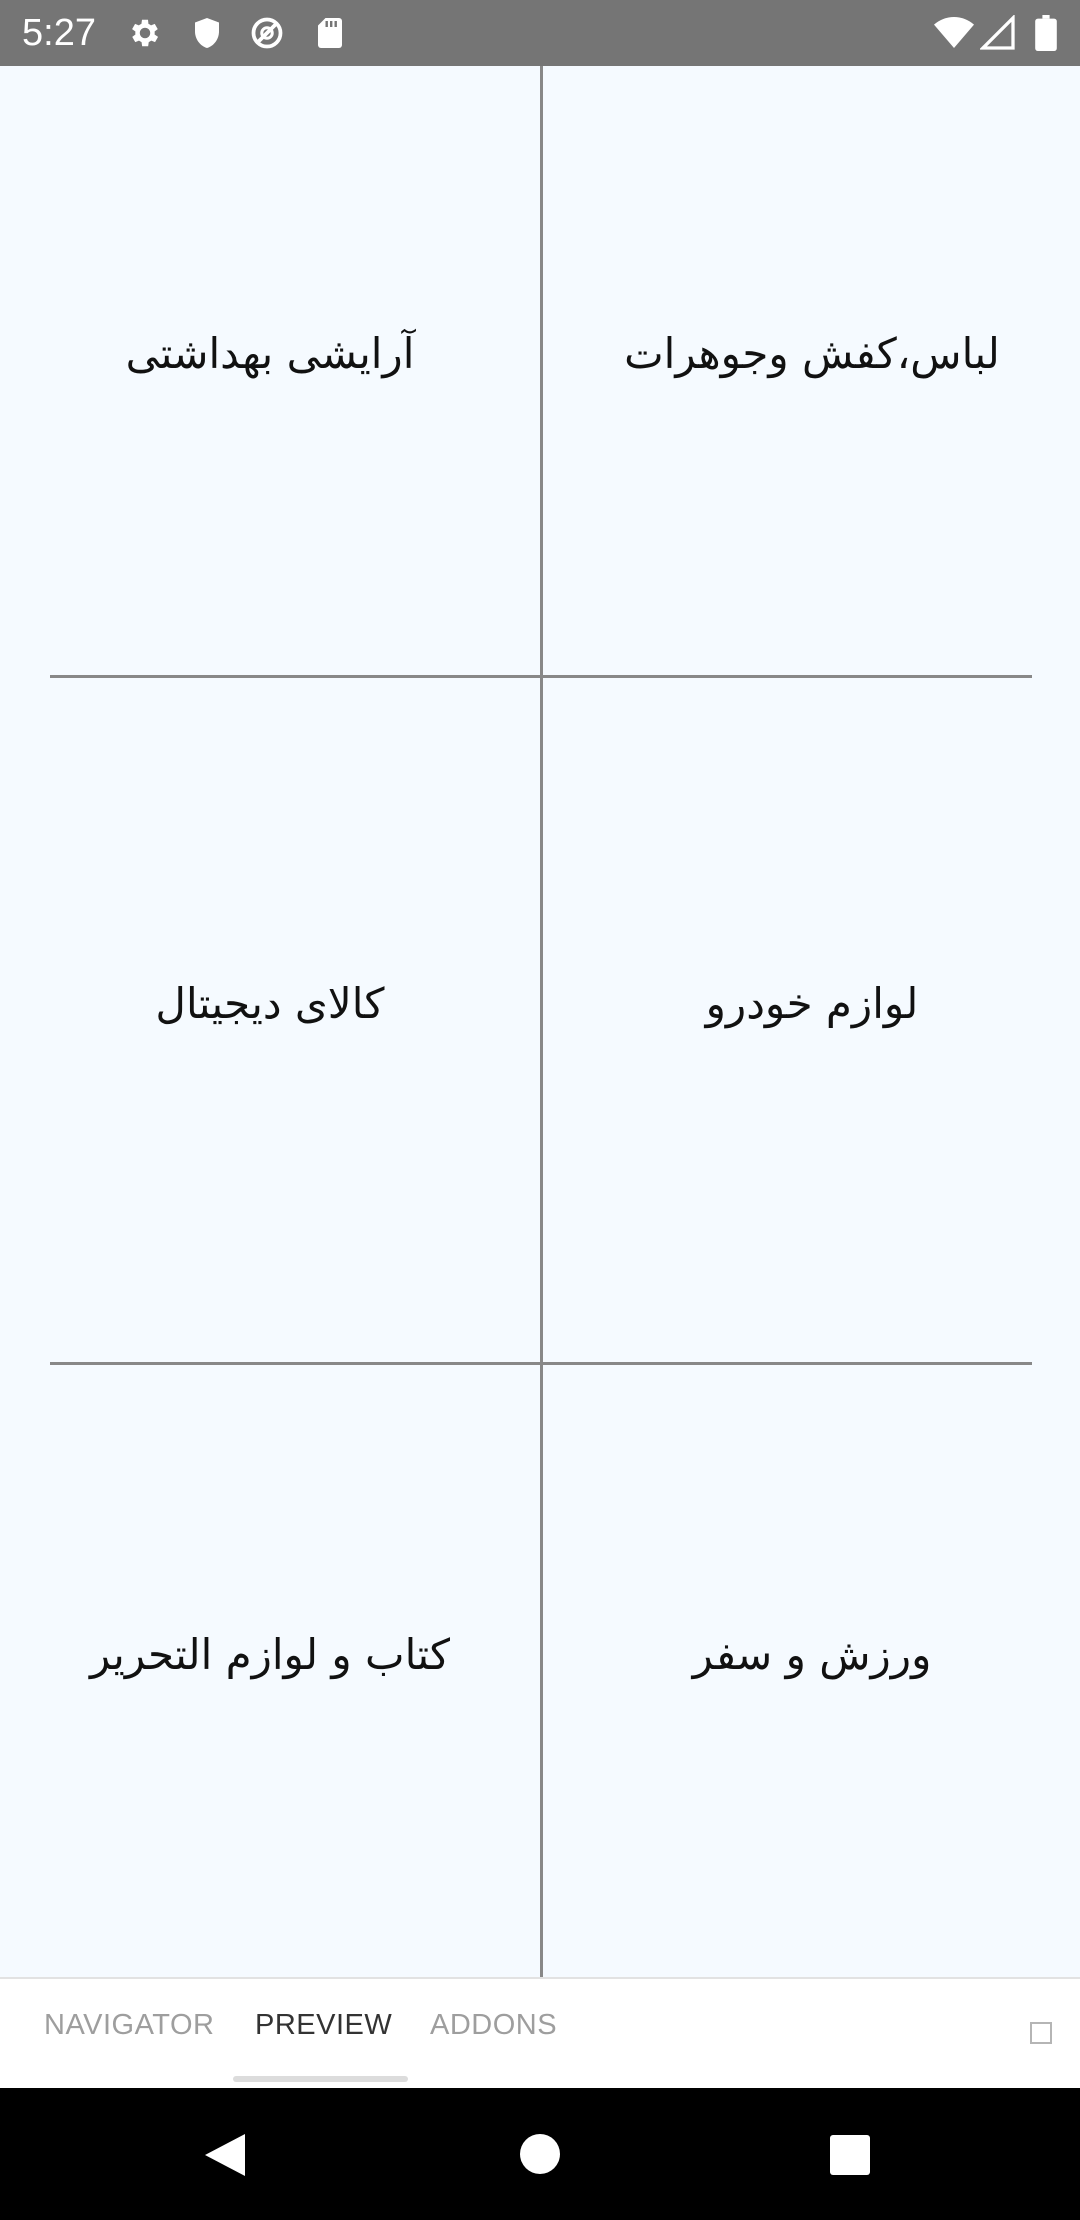  Describe the element at coordinates (493, 2025) in the screenshot. I see `tab-addons: ADDONS` at that location.